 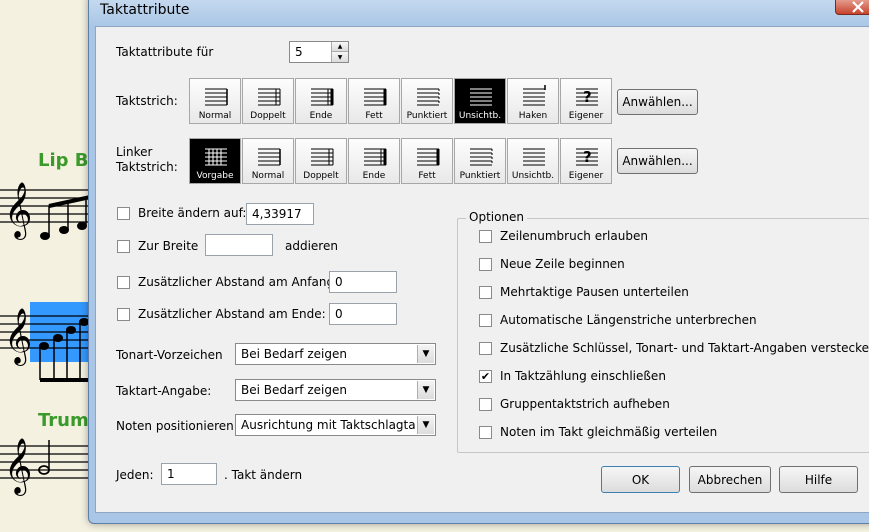 I want to click on space-start-input: 0, so click(x=363, y=282).